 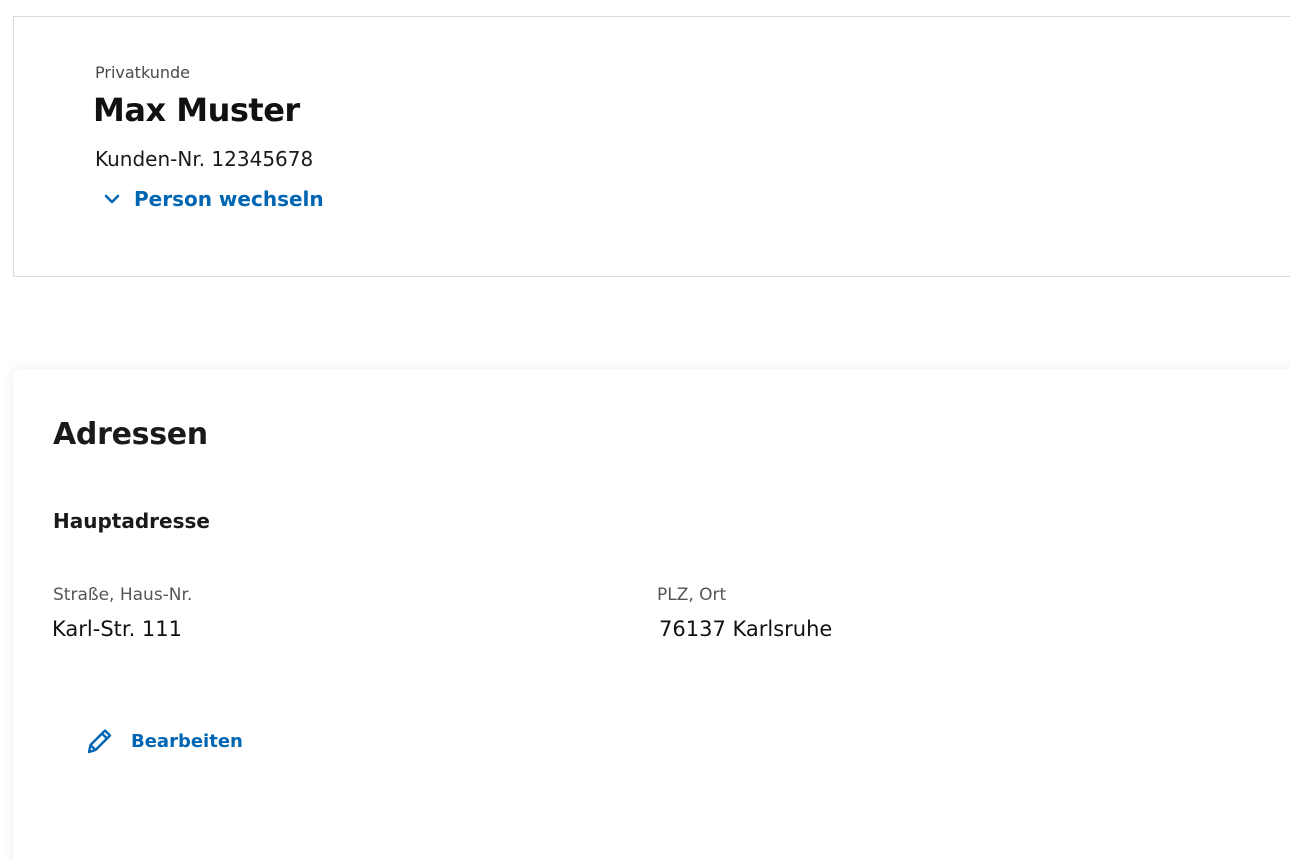 I want to click on edit-address-button: Bearbeiten, so click(x=162, y=741).